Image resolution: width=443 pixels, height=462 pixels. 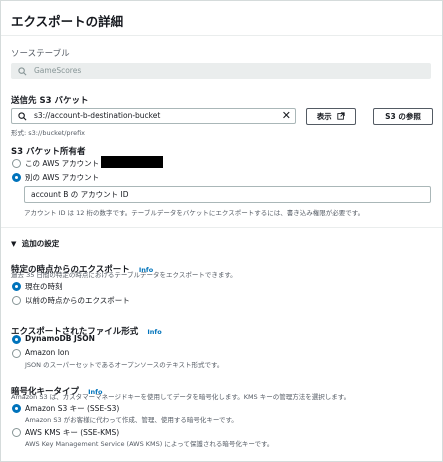 I want to click on destination-format-hint: 形式: s3://bucket/prefix, so click(x=48, y=133).